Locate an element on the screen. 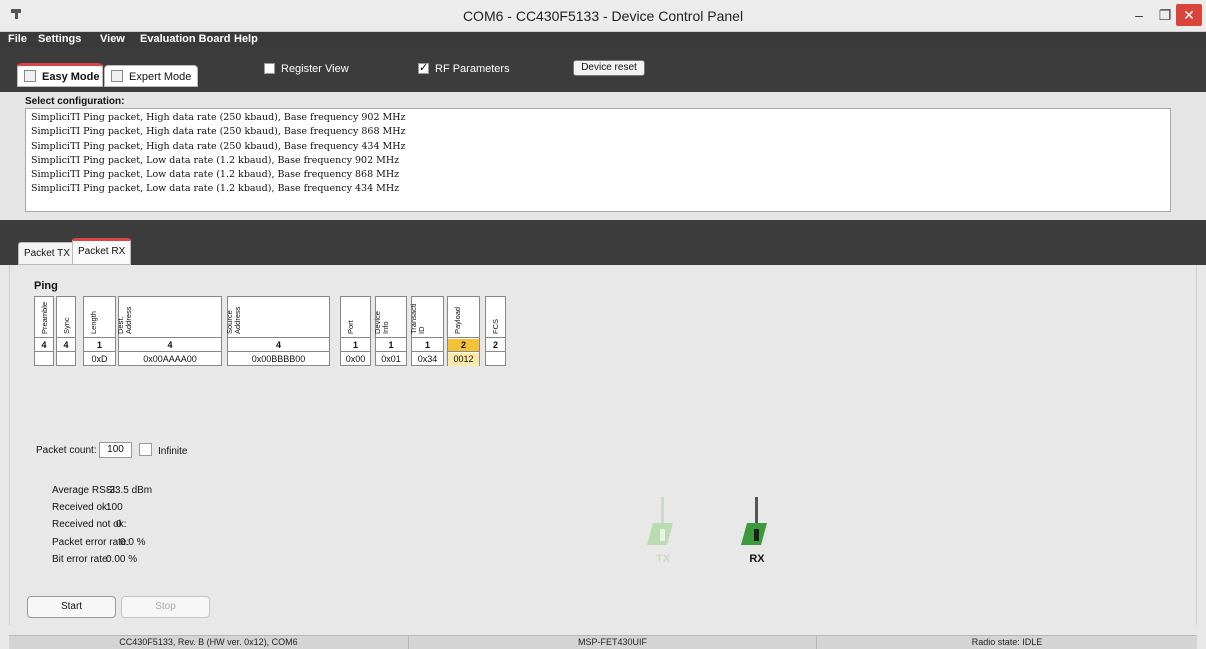 This screenshot has width=1206, height=649. device-reset-button: Device reset is located at coordinates (609, 68).